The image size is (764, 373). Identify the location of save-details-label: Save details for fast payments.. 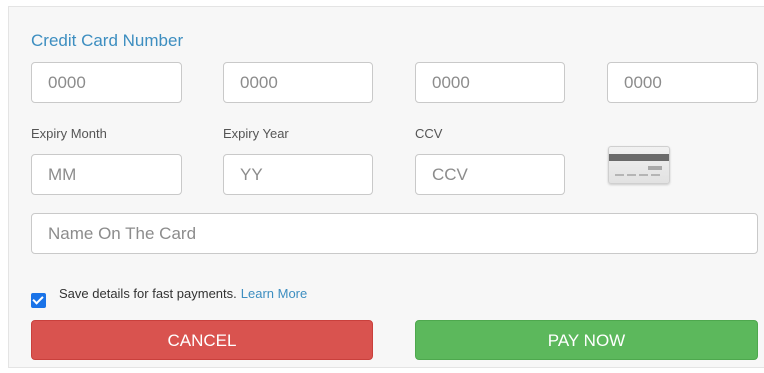
(148, 293).